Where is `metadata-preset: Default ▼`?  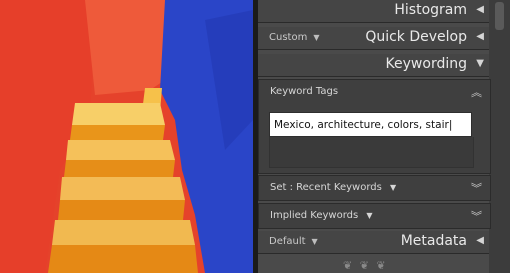 metadata-preset: Default ▼ is located at coordinates (293, 241).